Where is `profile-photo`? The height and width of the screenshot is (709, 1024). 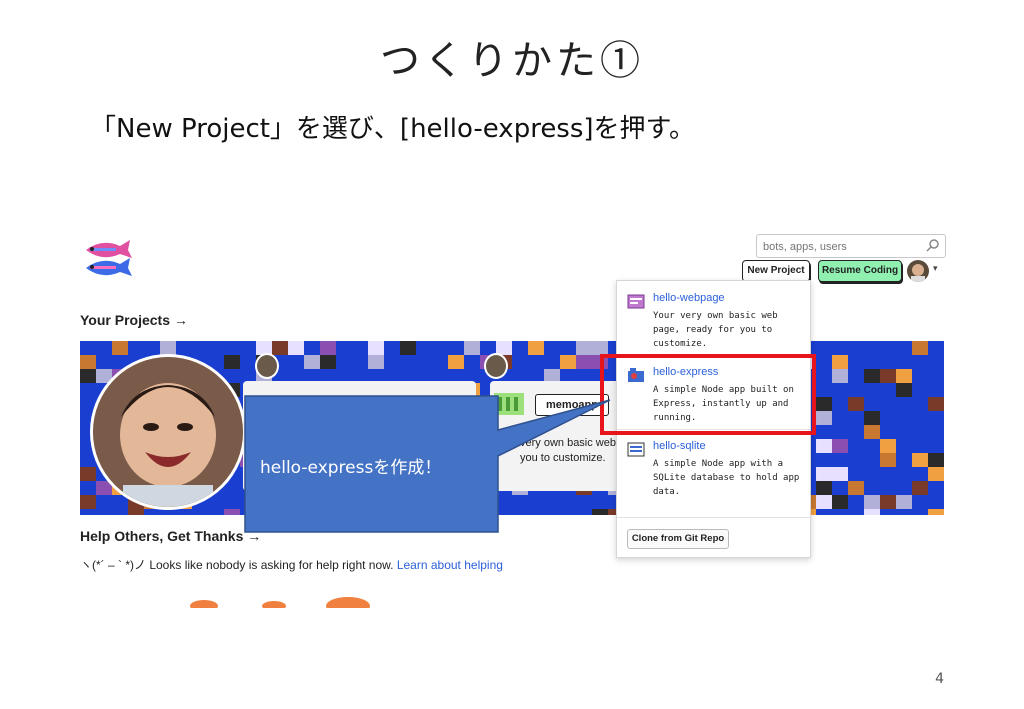
profile-photo is located at coordinates (168, 432).